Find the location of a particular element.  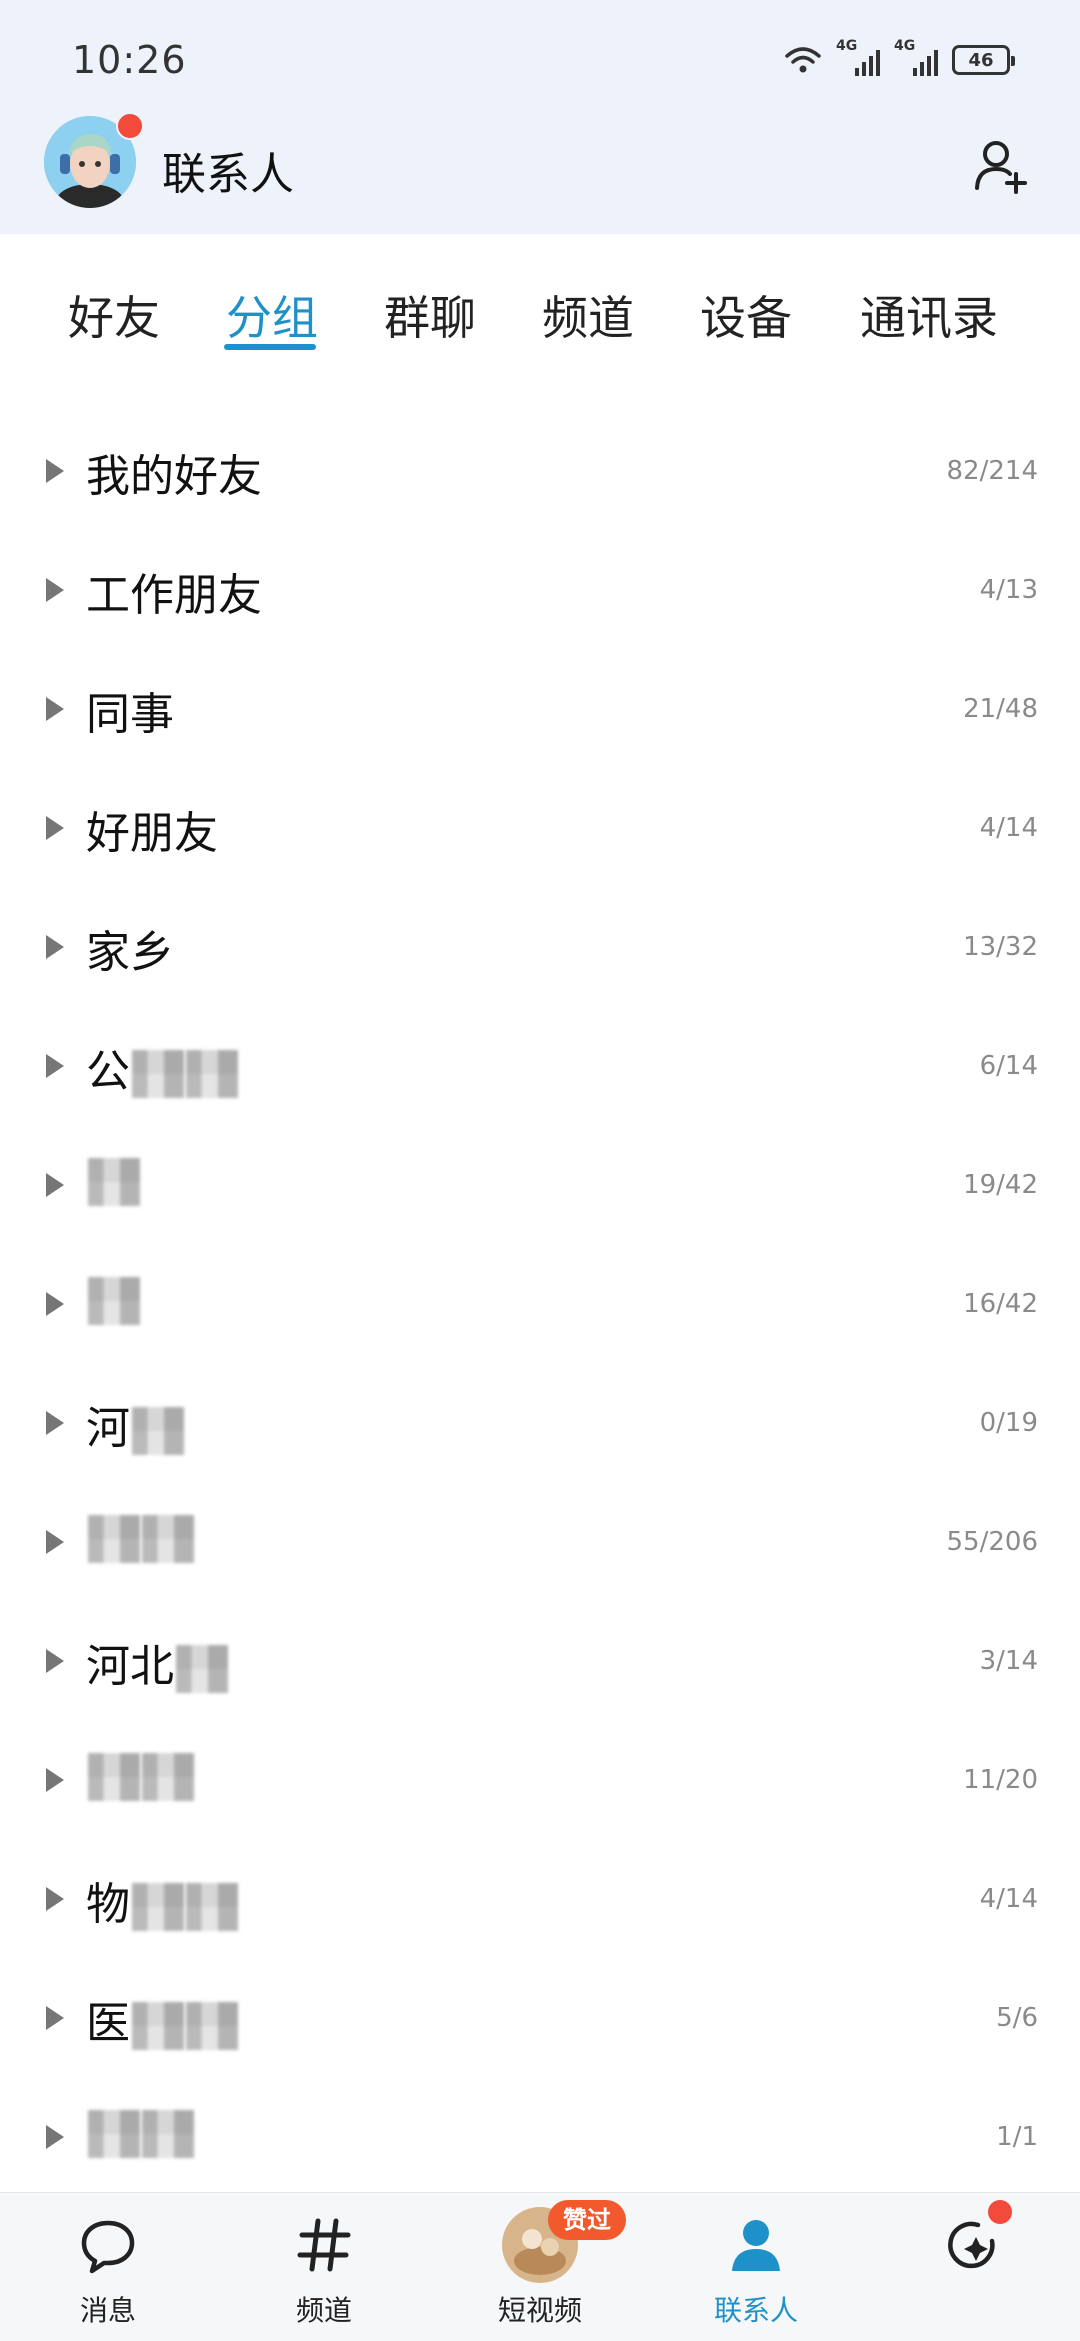

group-name: 物 is located at coordinates (108, 1904).